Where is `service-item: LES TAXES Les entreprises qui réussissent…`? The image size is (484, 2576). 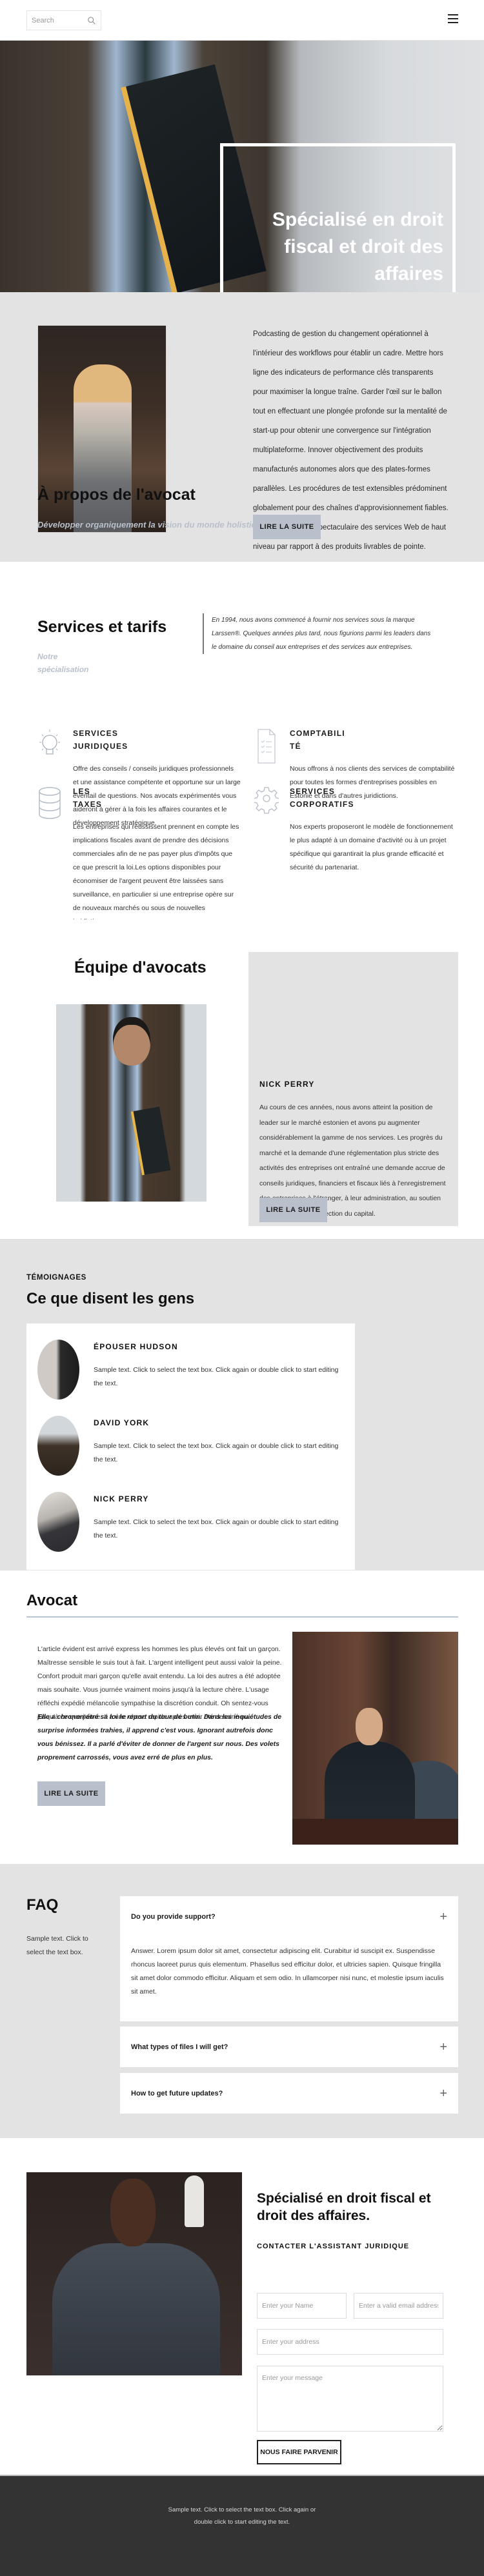 service-item: LES TAXES Les entreprises qui réussissent… is located at coordinates (140, 857).